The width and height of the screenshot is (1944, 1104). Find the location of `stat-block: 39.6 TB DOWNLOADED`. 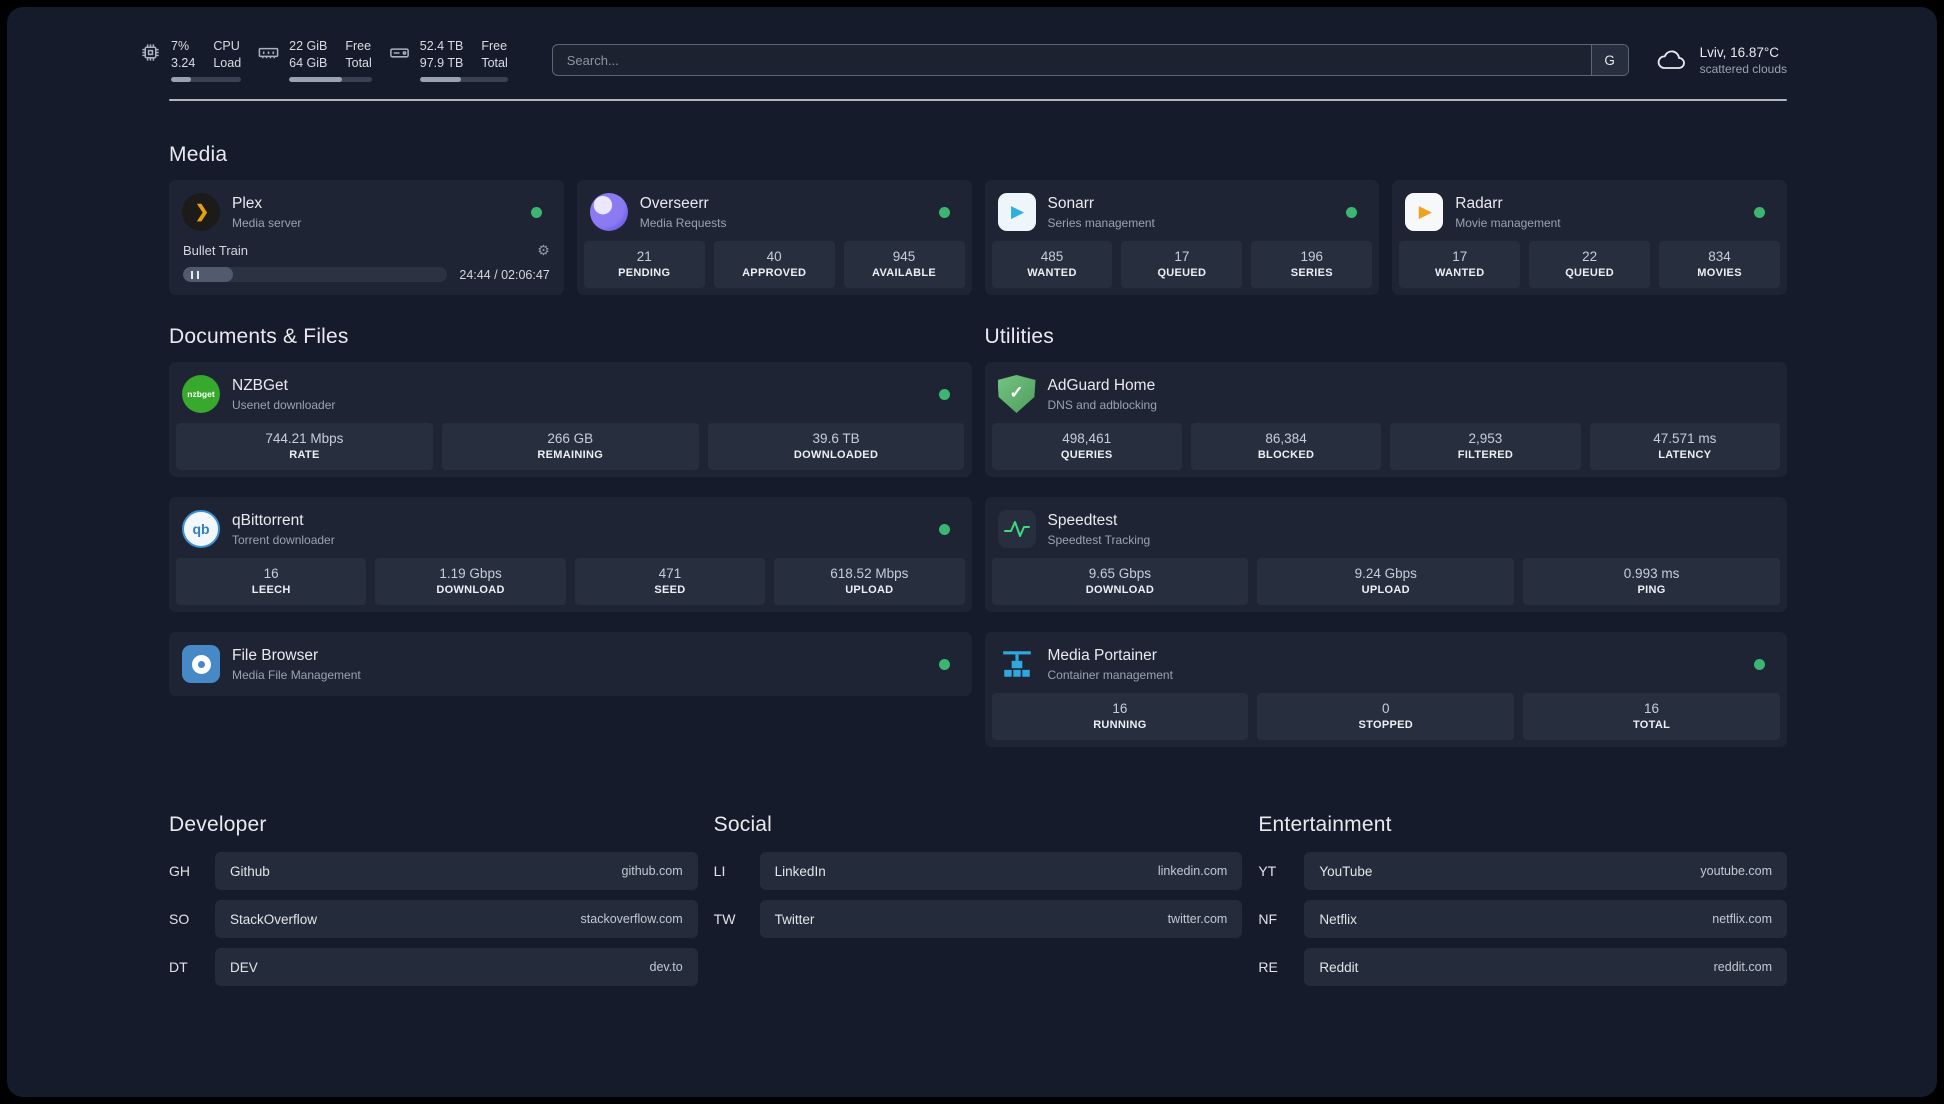

stat-block: 39.6 TB DOWNLOADED is located at coordinates (836, 446).